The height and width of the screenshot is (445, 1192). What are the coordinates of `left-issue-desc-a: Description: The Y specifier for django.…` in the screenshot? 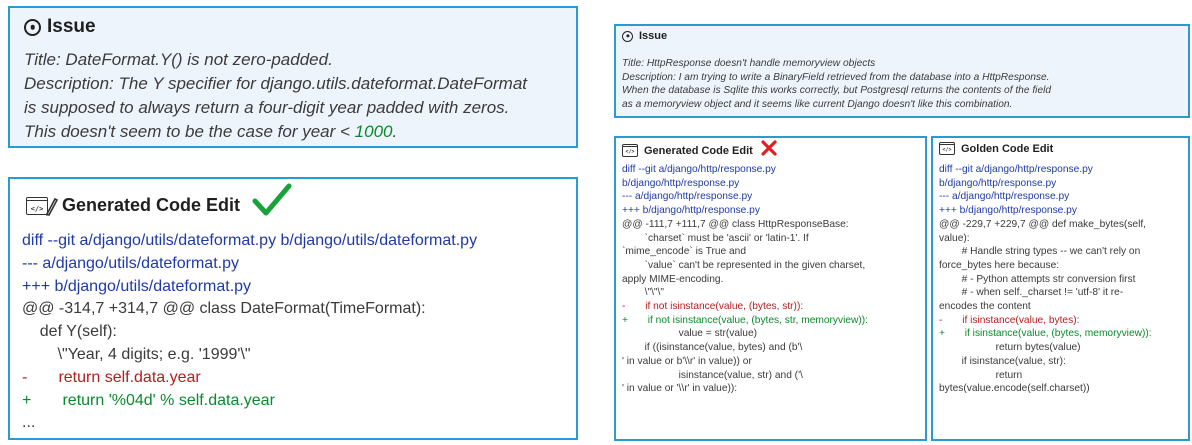 It's located at (275, 83).